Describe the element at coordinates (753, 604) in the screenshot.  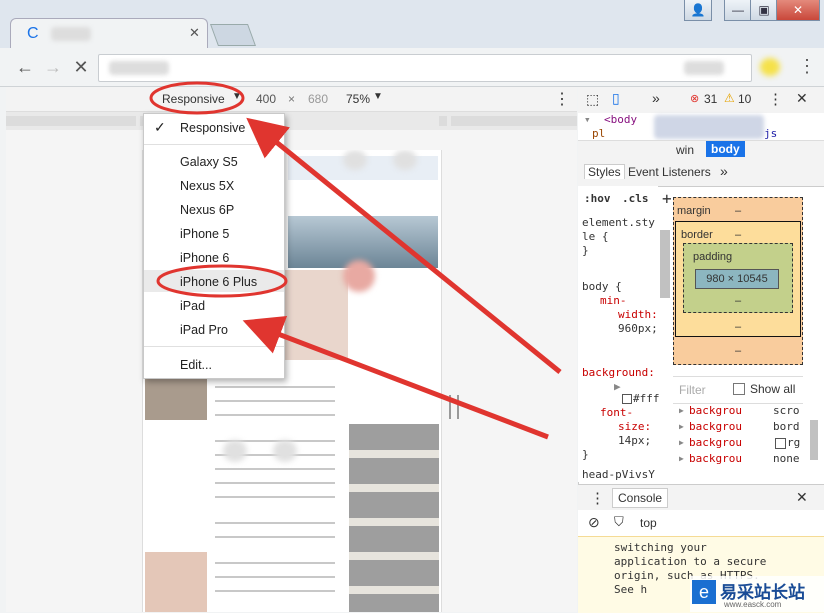
I see `watermark-subtitle: www.easck.com` at that location.